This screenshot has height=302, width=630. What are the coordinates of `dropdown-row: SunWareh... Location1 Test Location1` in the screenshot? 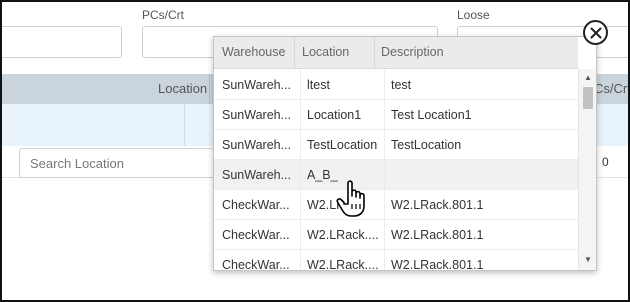 It's located at (396, 115).